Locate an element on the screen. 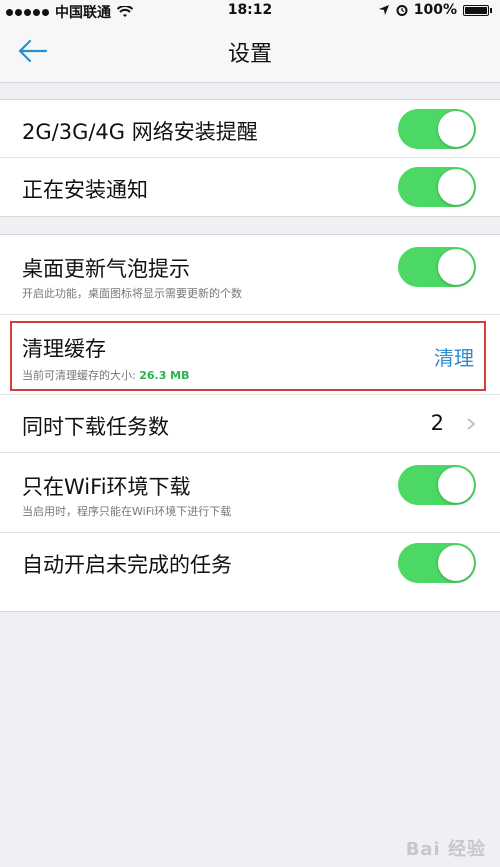 This screenshot has height=867, width=500. setting-concurrent-downloads: 同时下载任务数 2 is located at coordinates (250, 424).